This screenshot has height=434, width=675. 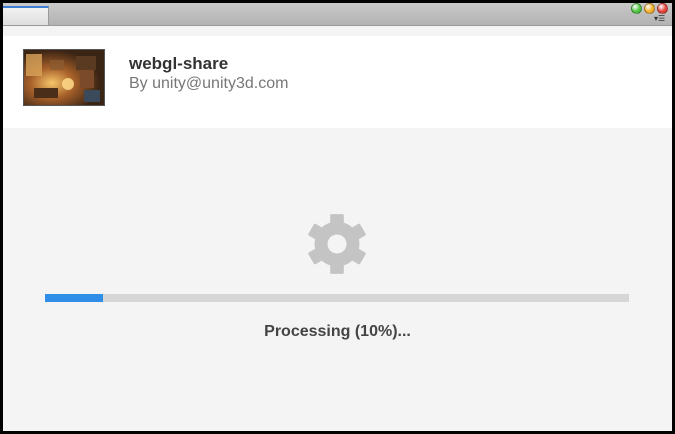 What do you see at coordinates (337, 298) in the screenshot?
I see `progress-bar` at bounding box center [337, 298].